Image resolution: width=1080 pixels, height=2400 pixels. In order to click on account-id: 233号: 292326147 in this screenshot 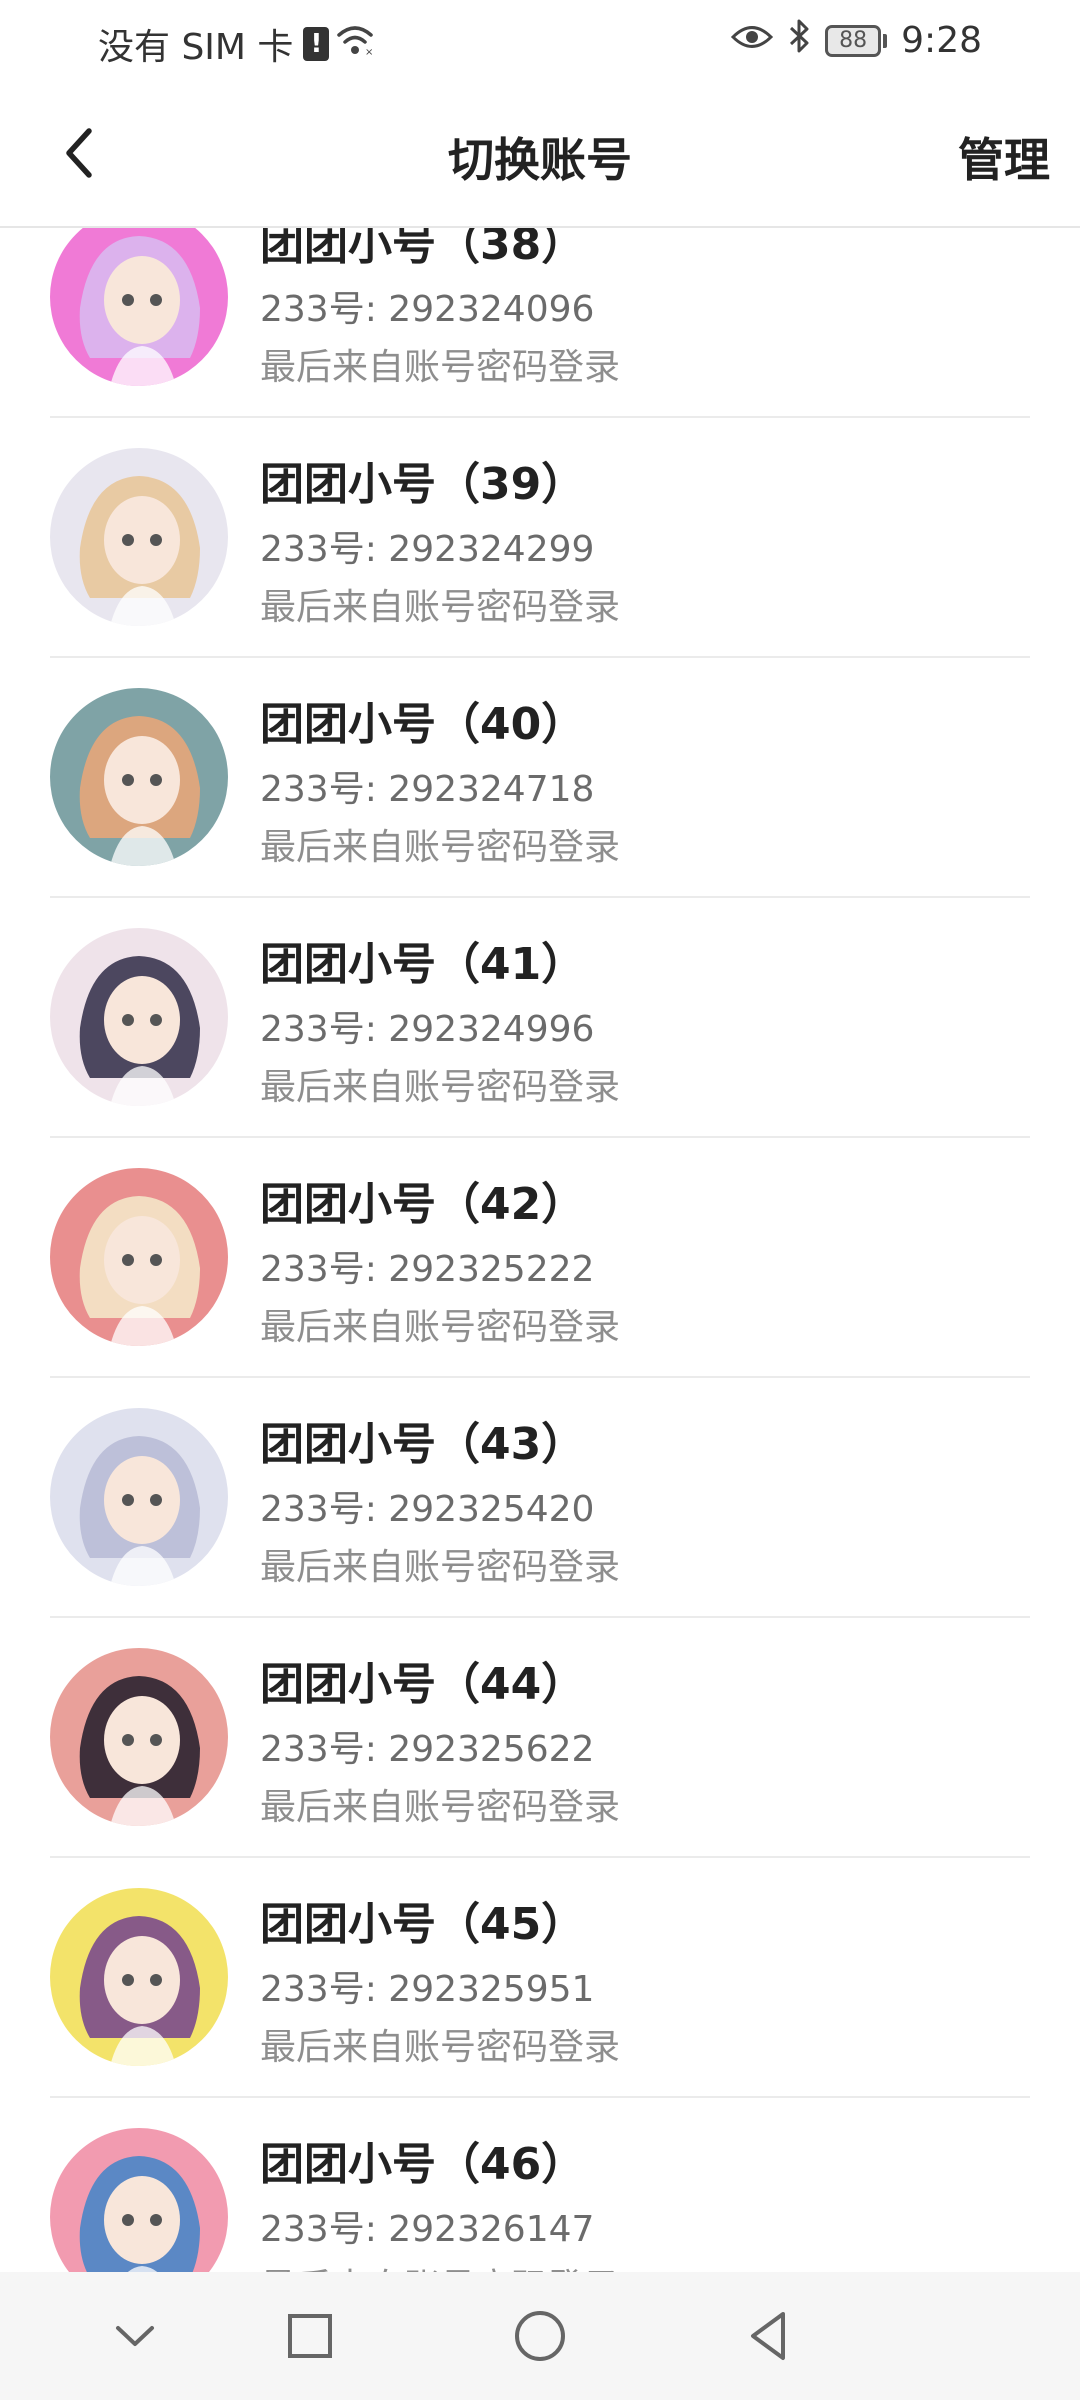, I will do `click(427, 2229)`.